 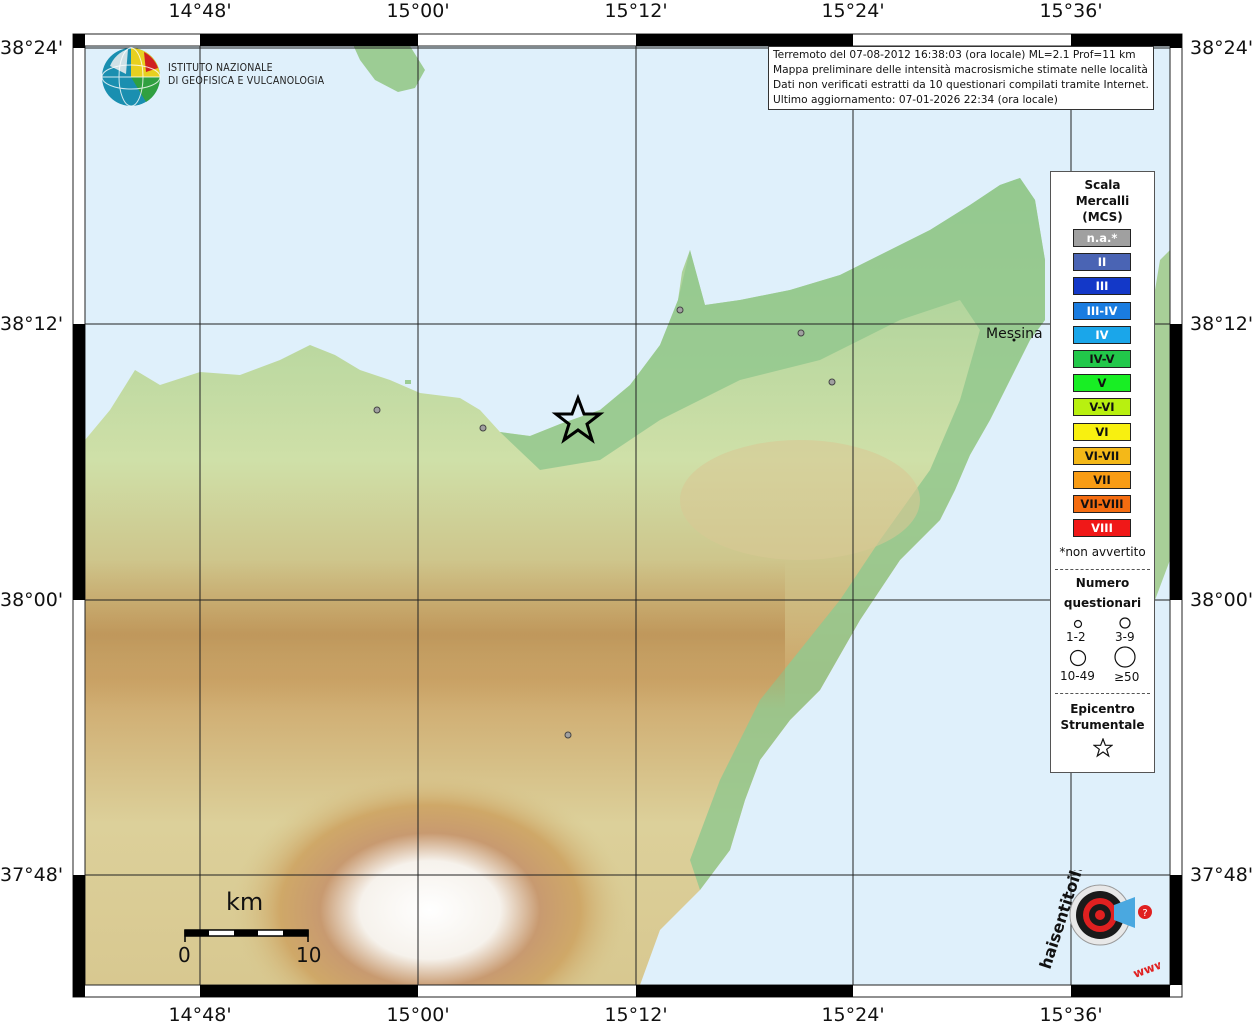 I want to click on lat-tick-right: 38°00', so click(x=1222, y=600).